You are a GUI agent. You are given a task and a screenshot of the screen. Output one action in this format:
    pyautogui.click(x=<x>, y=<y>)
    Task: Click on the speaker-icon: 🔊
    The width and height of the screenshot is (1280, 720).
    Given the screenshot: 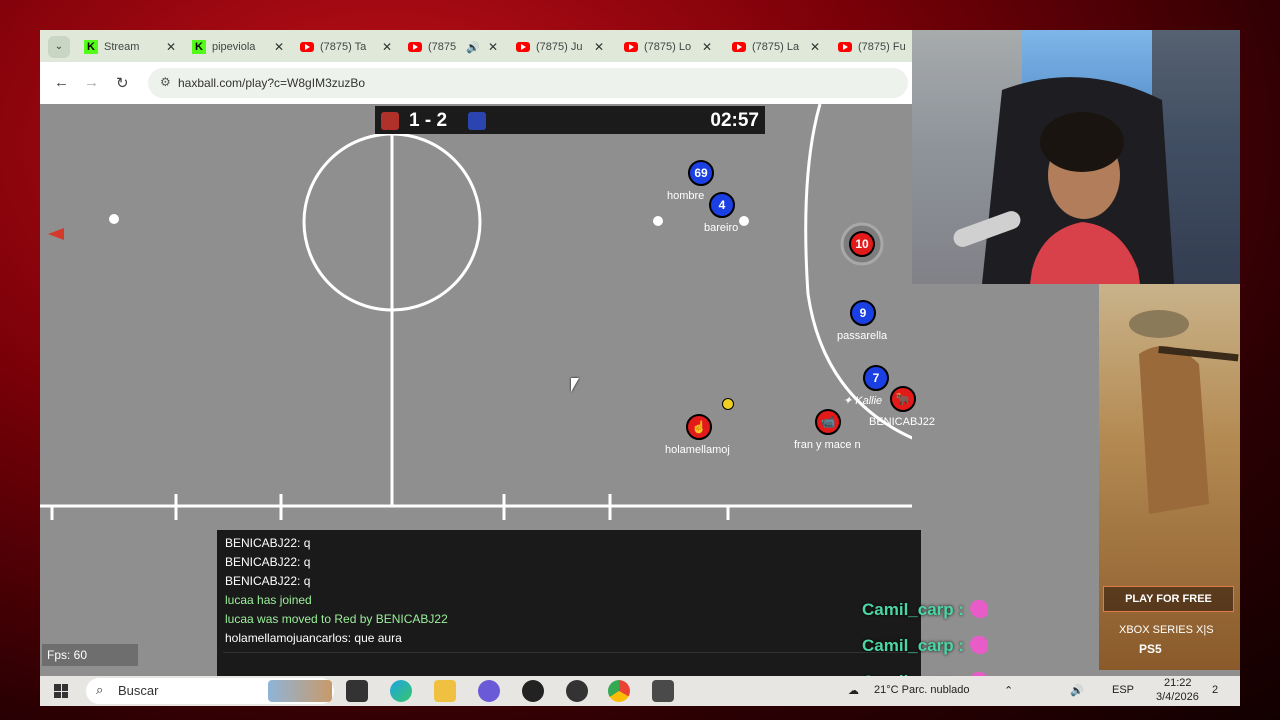 What is the action you would take?
    pyautogui.click(x=473, y=47)
    